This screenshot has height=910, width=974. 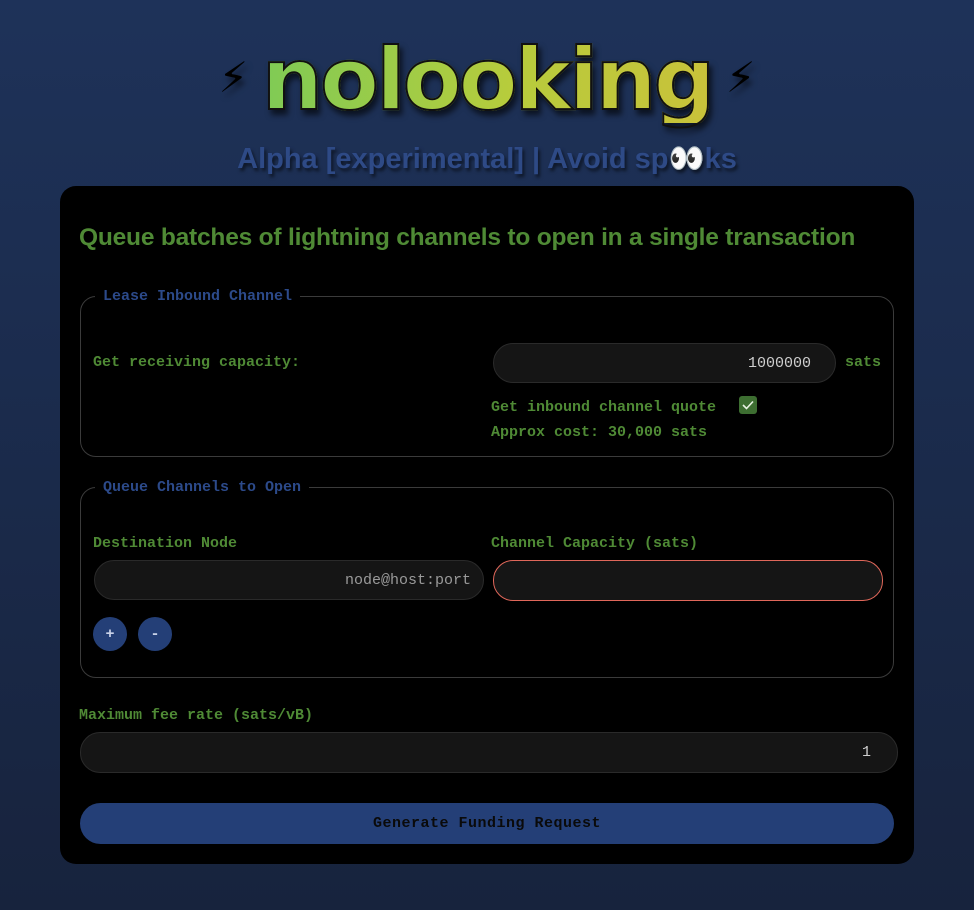 I want to click on approx-cost-text: Approx cost: 30,000 sats, so click(x=599, y=432).